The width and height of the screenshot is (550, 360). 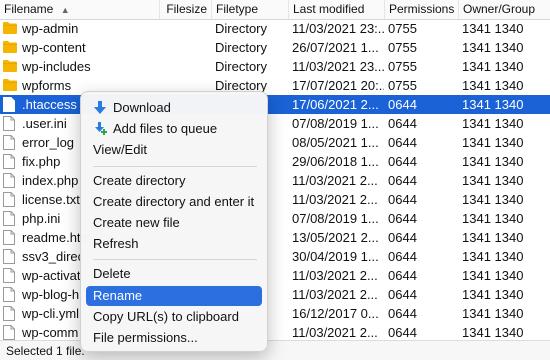 What do you see at coordinates (142, 107) in the screenshot?
I see `menu-item-download-label: Download` at bounding box center [142, 107].